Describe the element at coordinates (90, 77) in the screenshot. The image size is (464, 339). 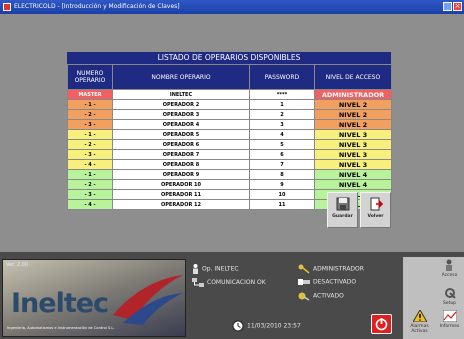
I see `header-numero: NUMERO OPERARIO` at that location.